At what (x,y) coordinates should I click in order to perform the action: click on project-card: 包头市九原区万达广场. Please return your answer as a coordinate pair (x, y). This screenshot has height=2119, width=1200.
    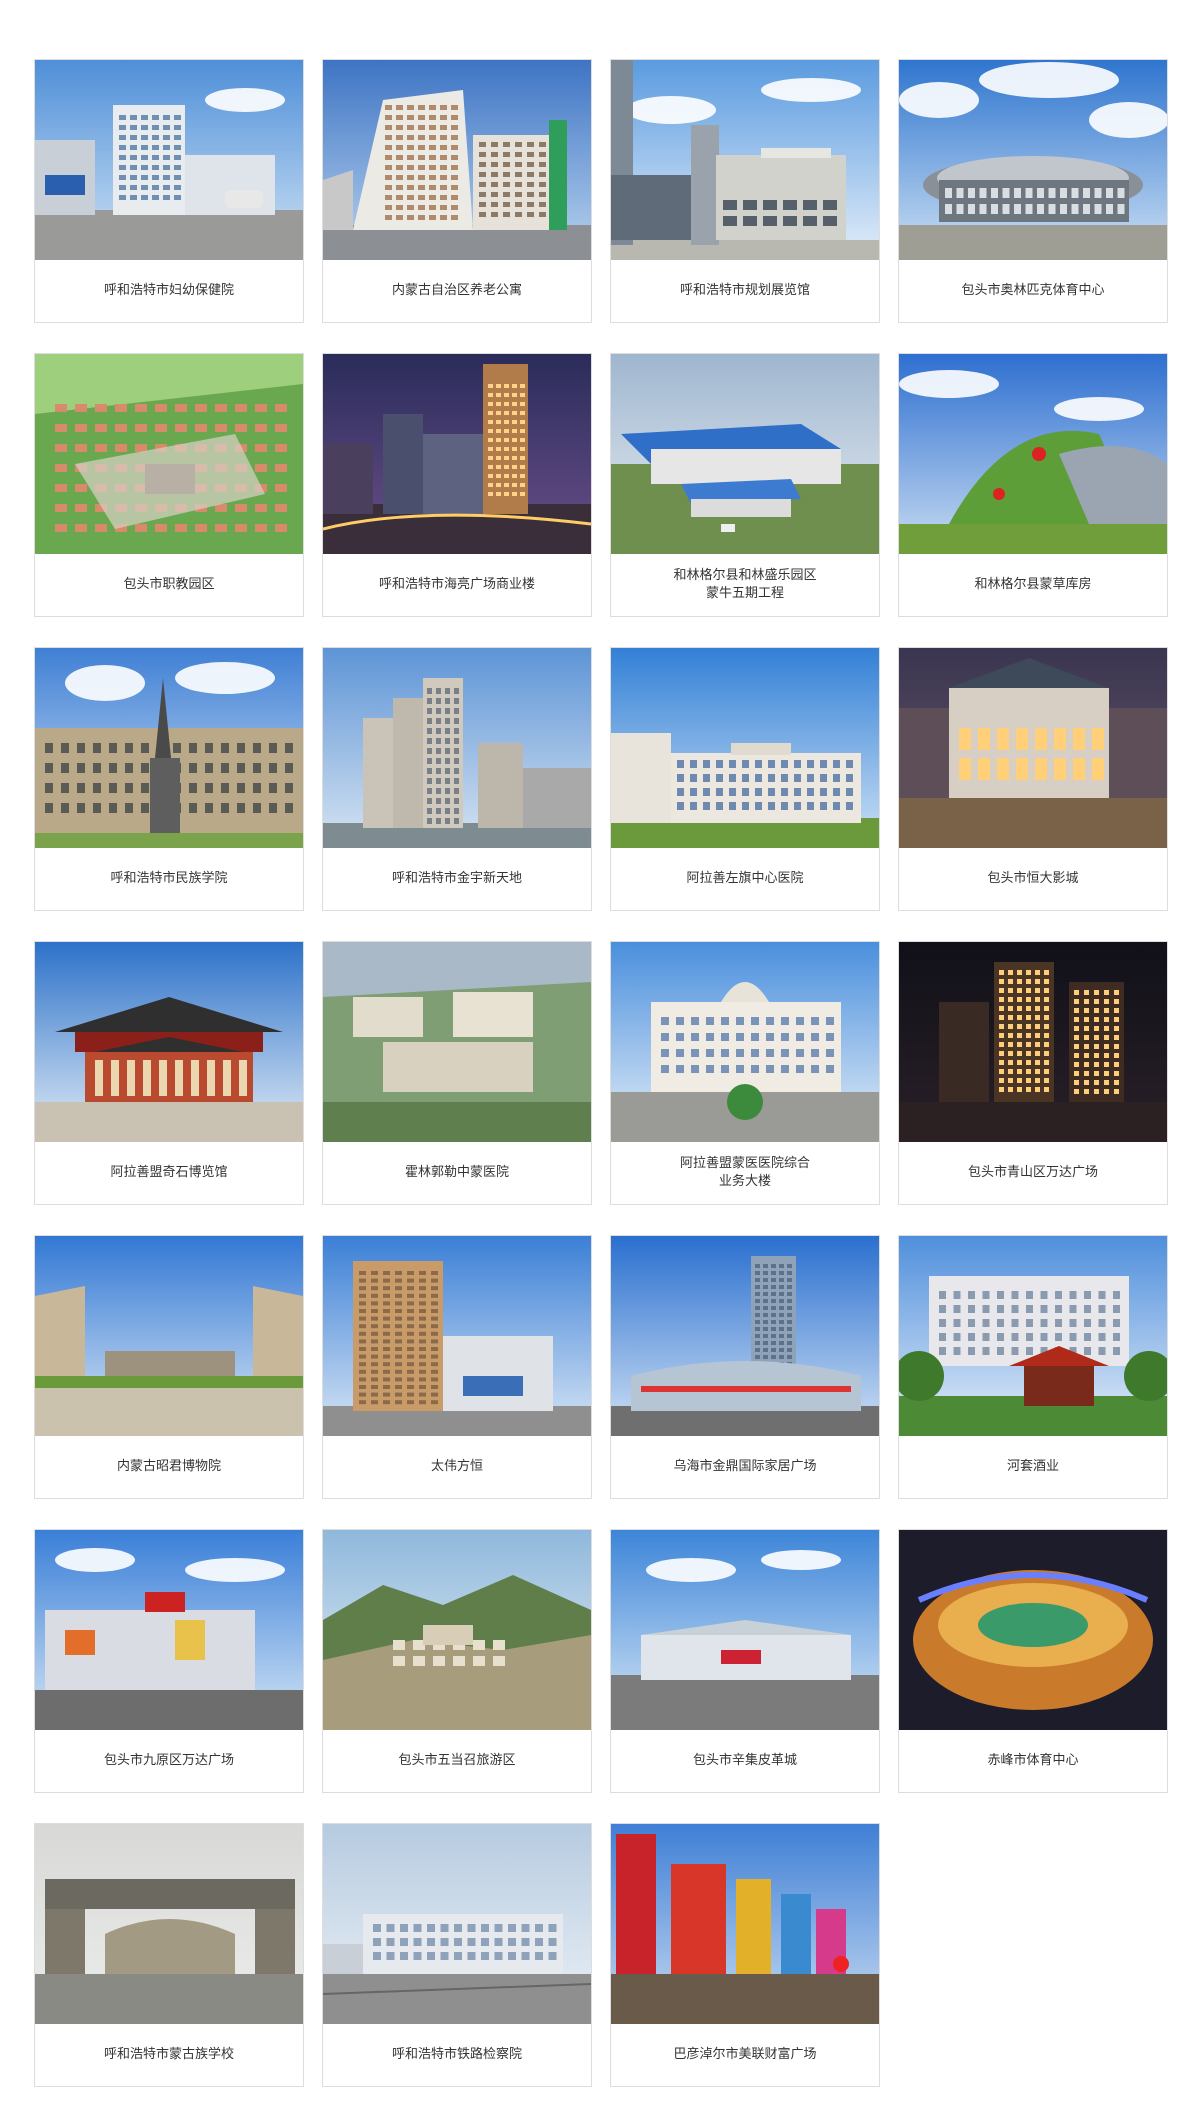
    Looking at the image, I should click on (169, 1661).